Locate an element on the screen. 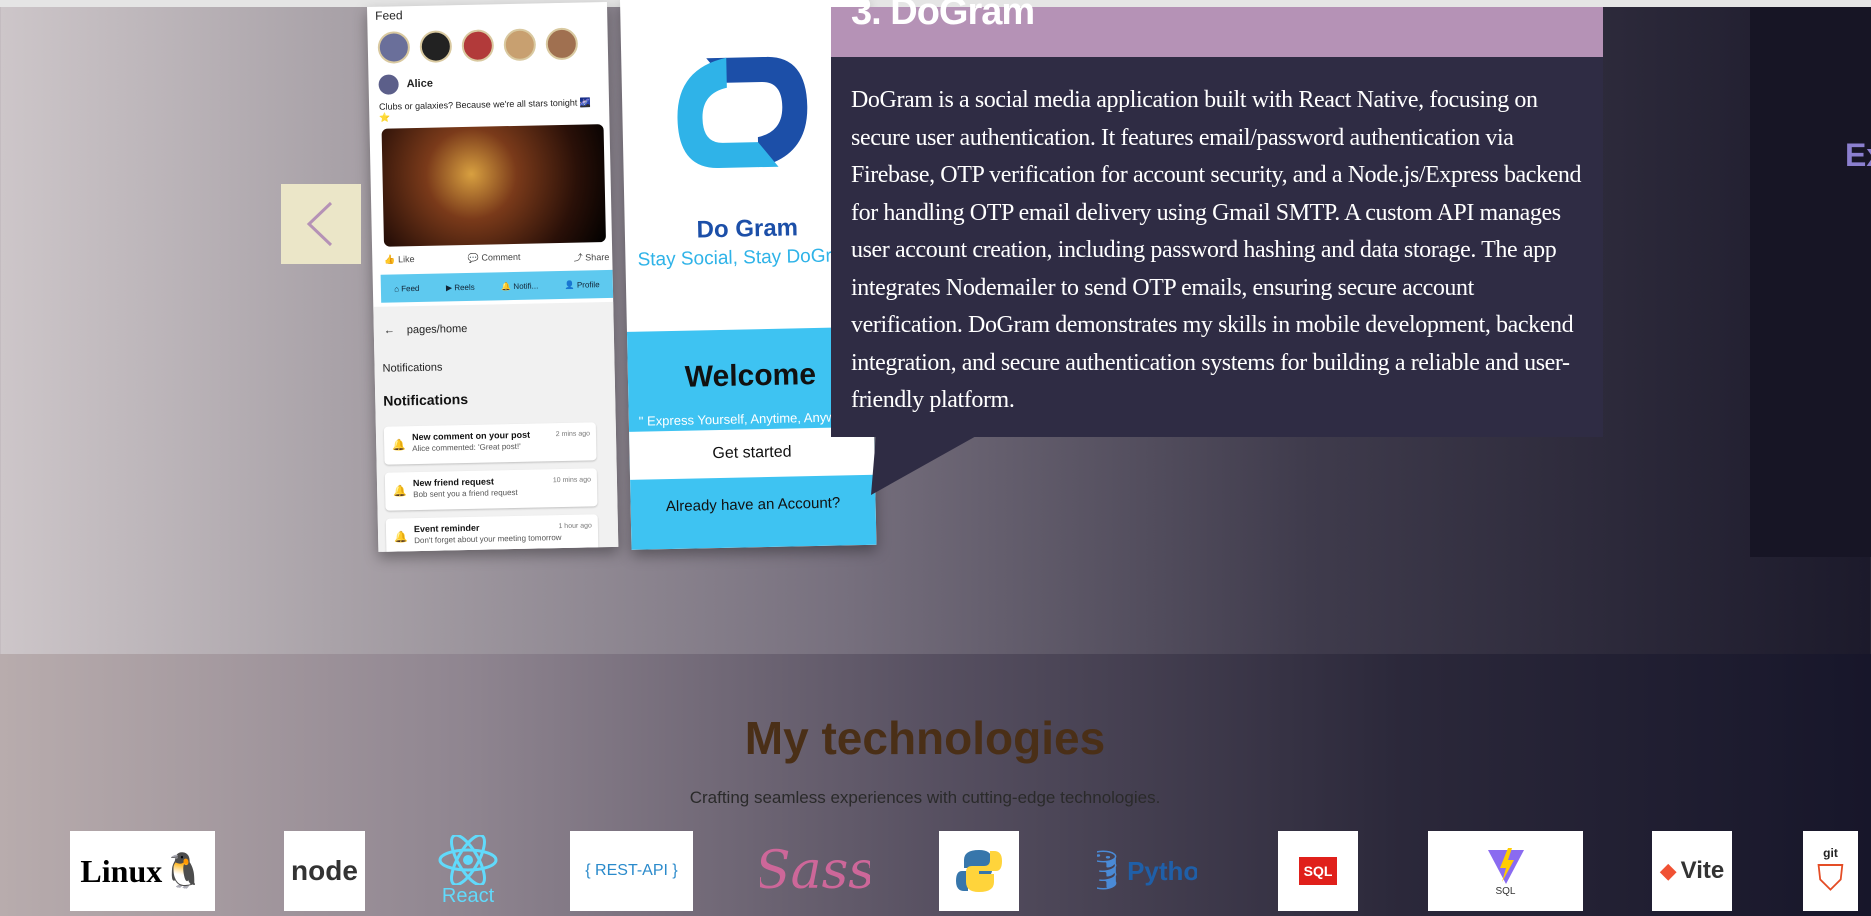 This screenshot has width=1871, height=916. post-author: Alice is located at coordinates (420, 84).